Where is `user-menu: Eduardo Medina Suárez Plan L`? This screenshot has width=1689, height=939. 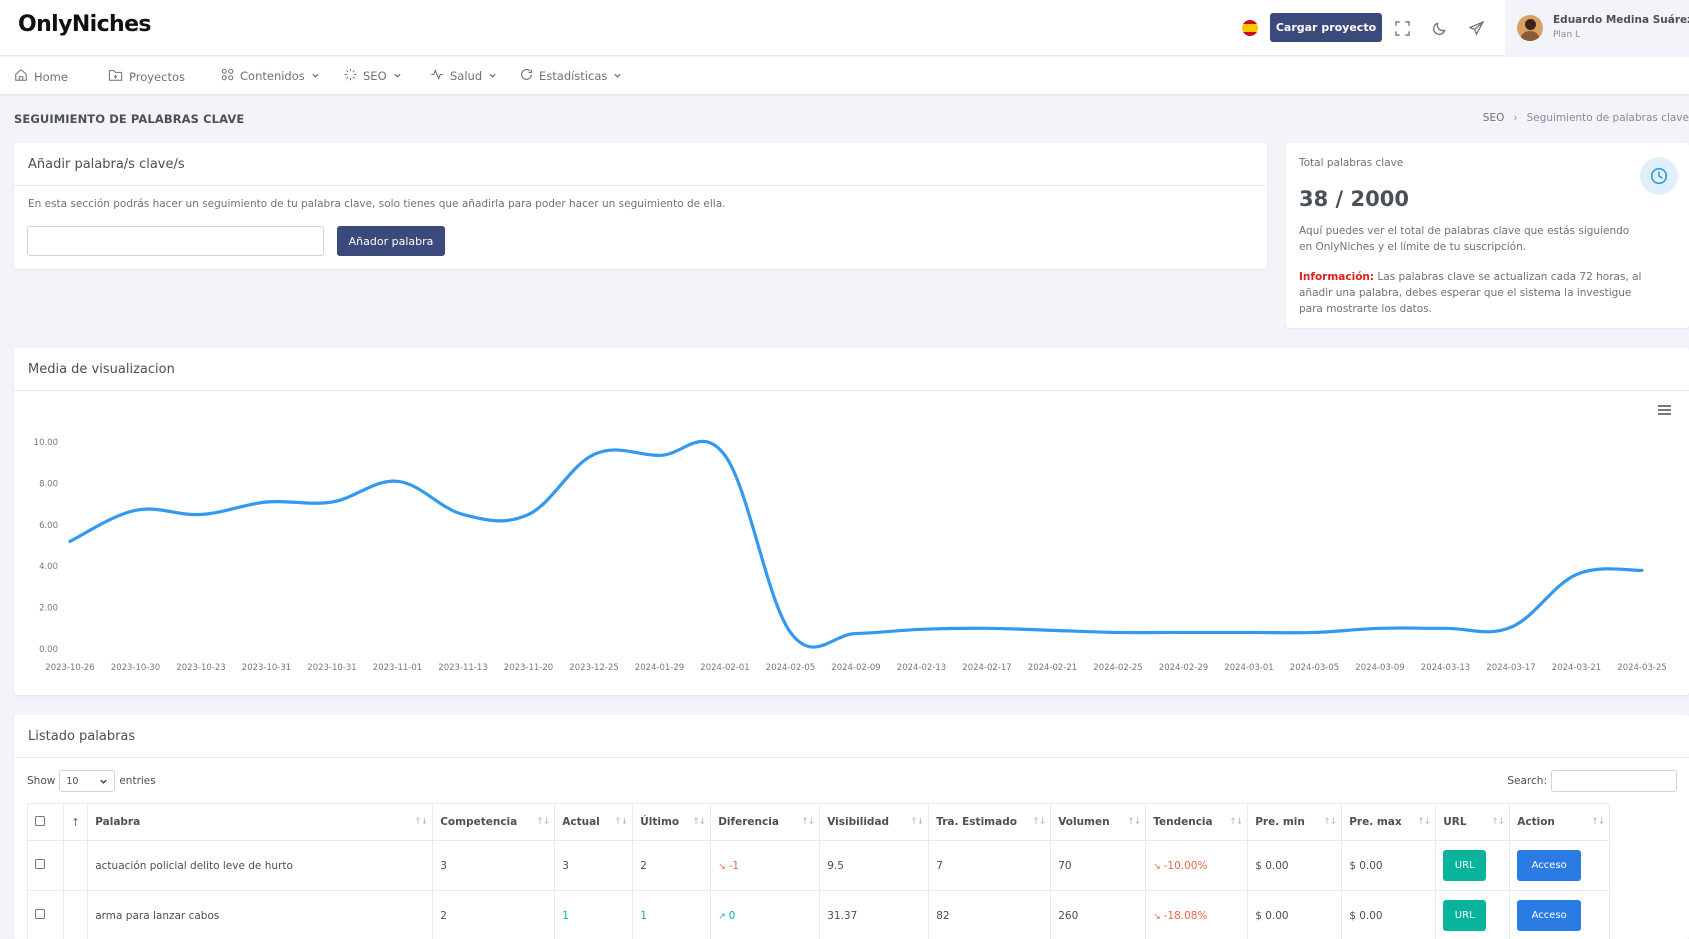 user-menu: Eduardo Medina Suárez Plan L is located at coordinates (1597, 28).